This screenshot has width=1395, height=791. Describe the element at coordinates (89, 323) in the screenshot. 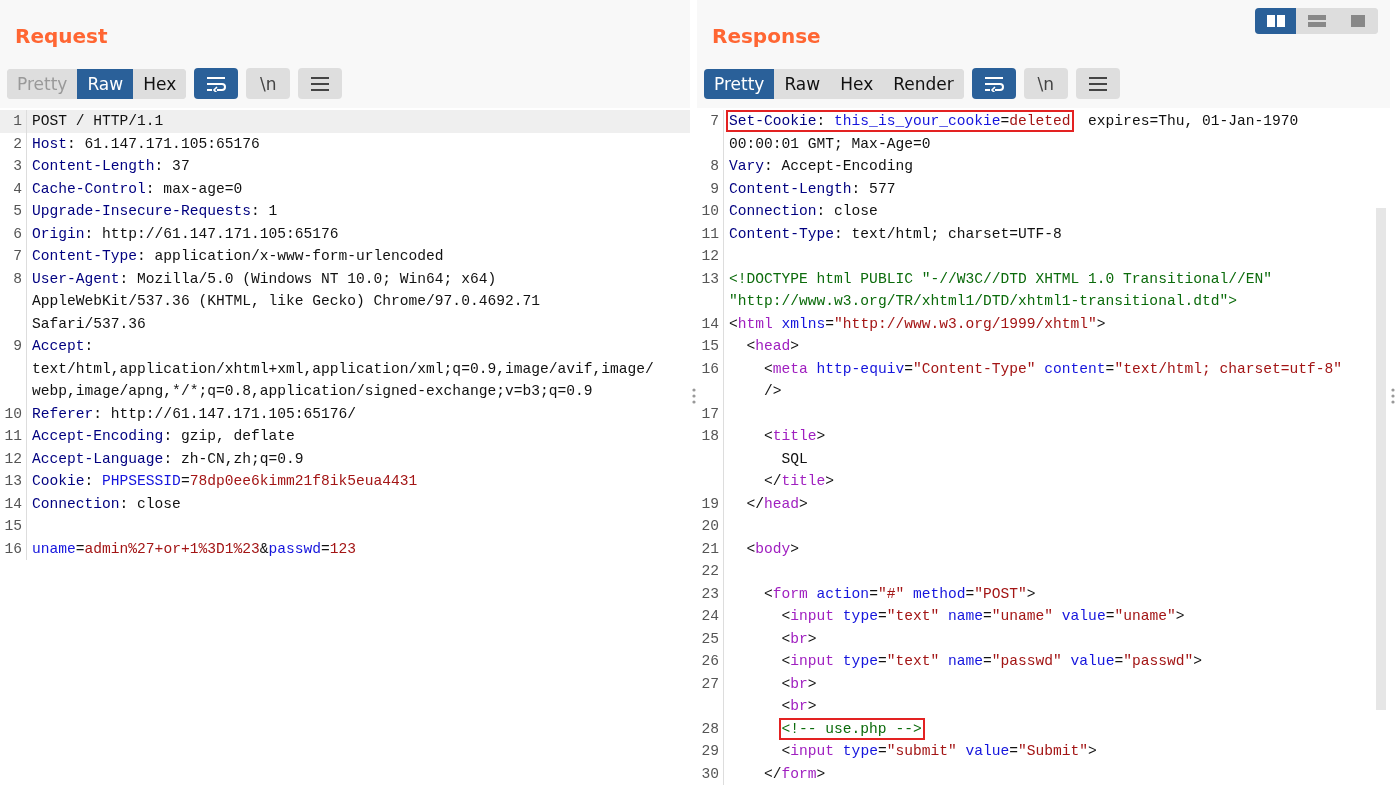

I see `code-line: Safari/537.36` at that location.